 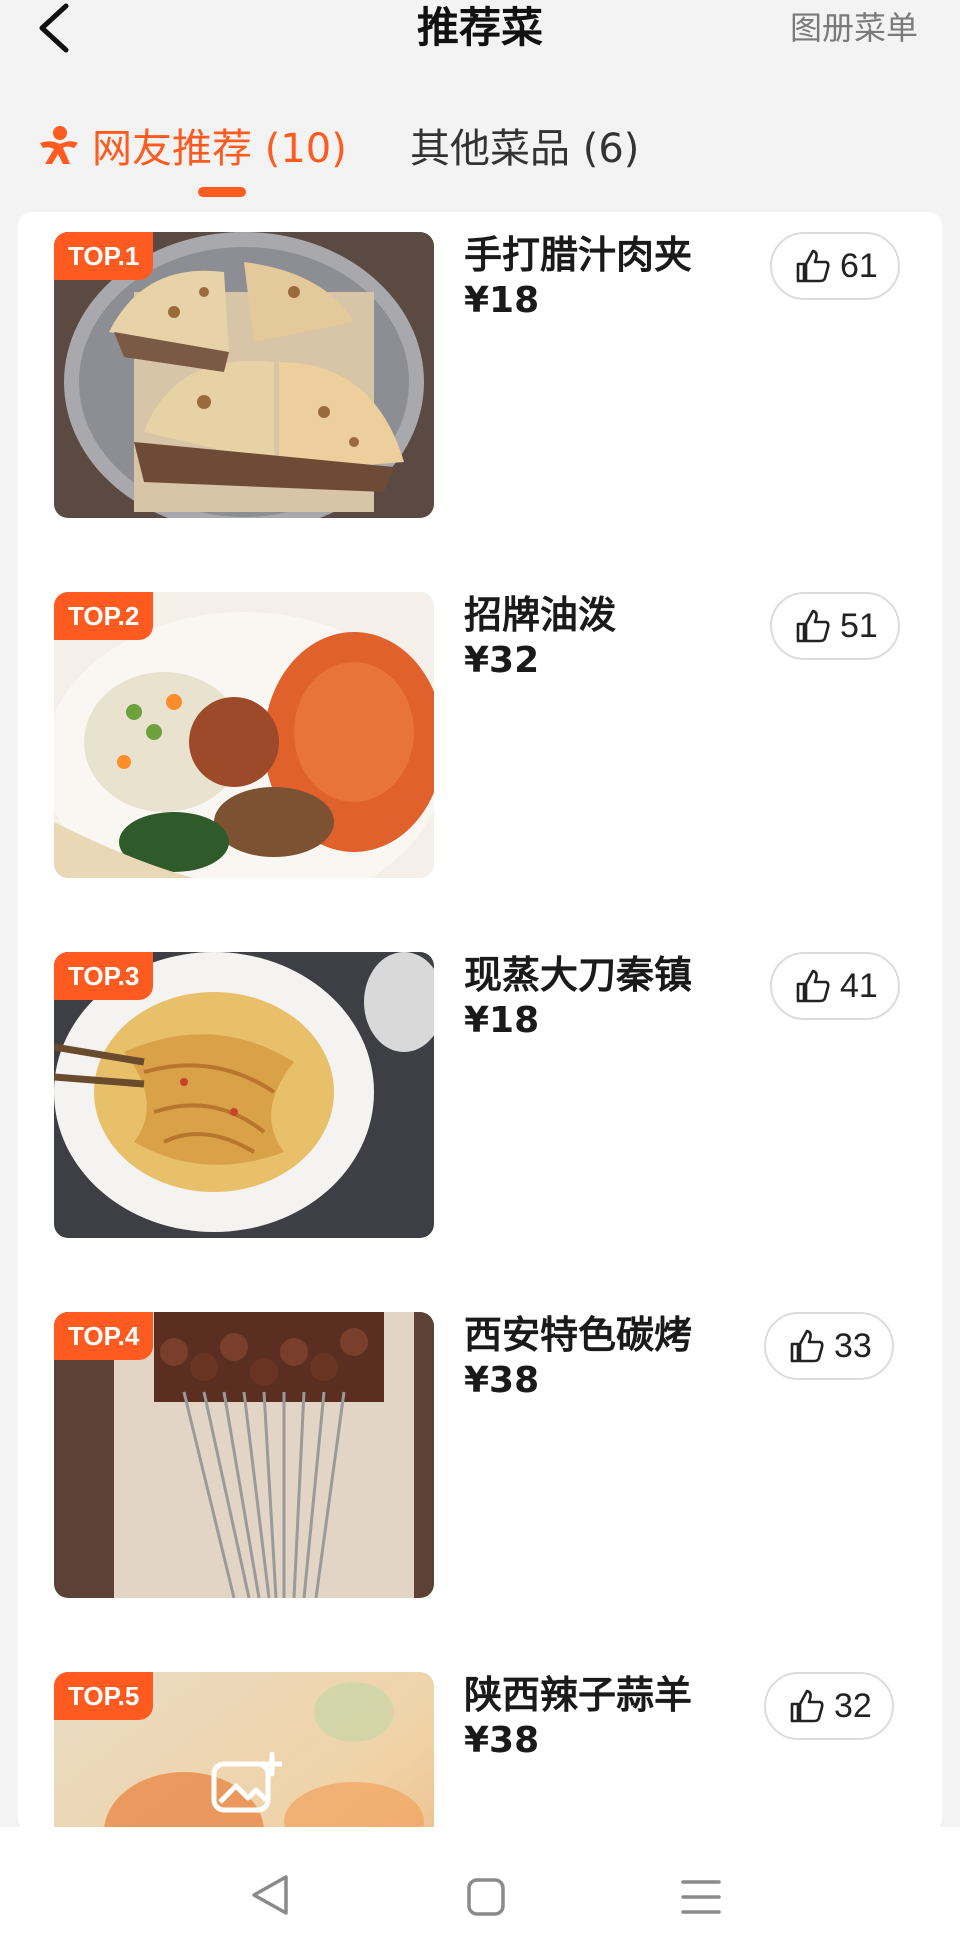 I want to click on dish-photo: TOP.1, so click(x=244, y=375).